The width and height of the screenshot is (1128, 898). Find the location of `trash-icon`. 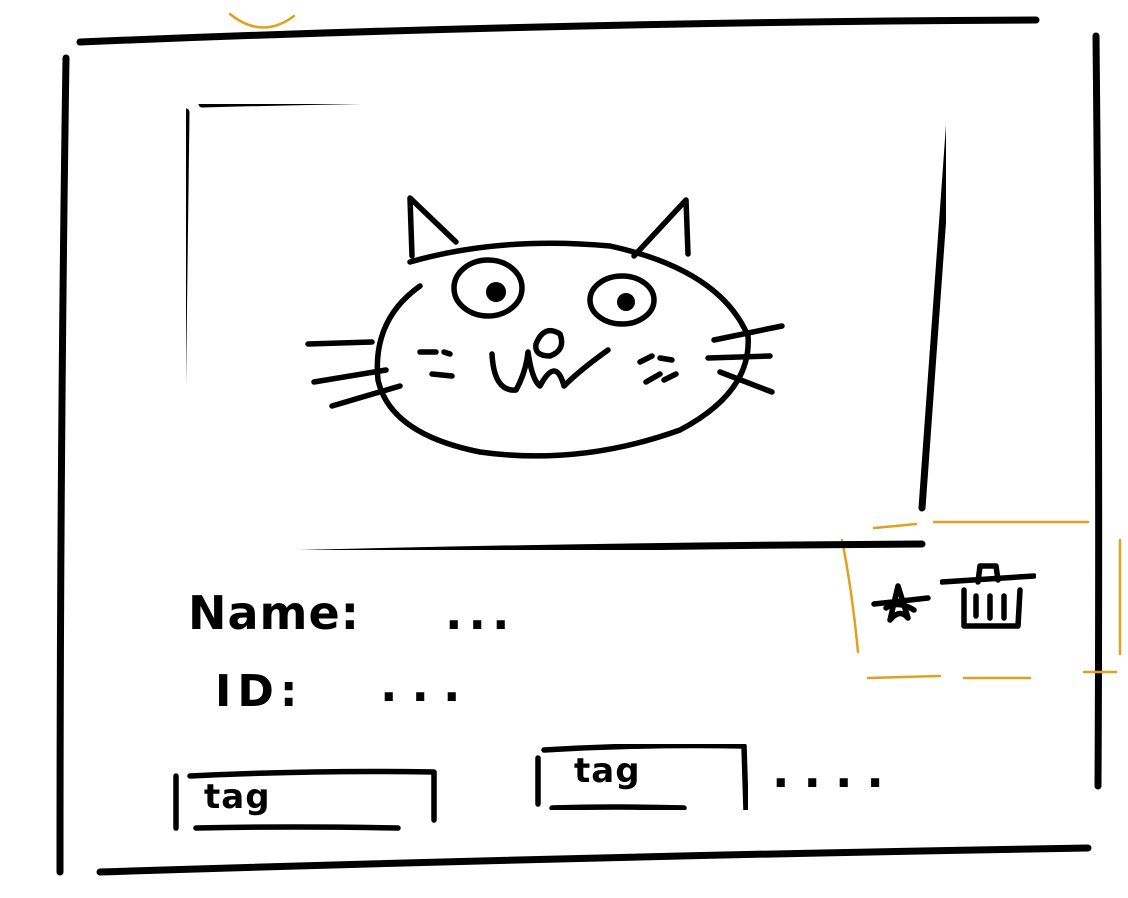

trash-icon is located at coordinates (988, 596).